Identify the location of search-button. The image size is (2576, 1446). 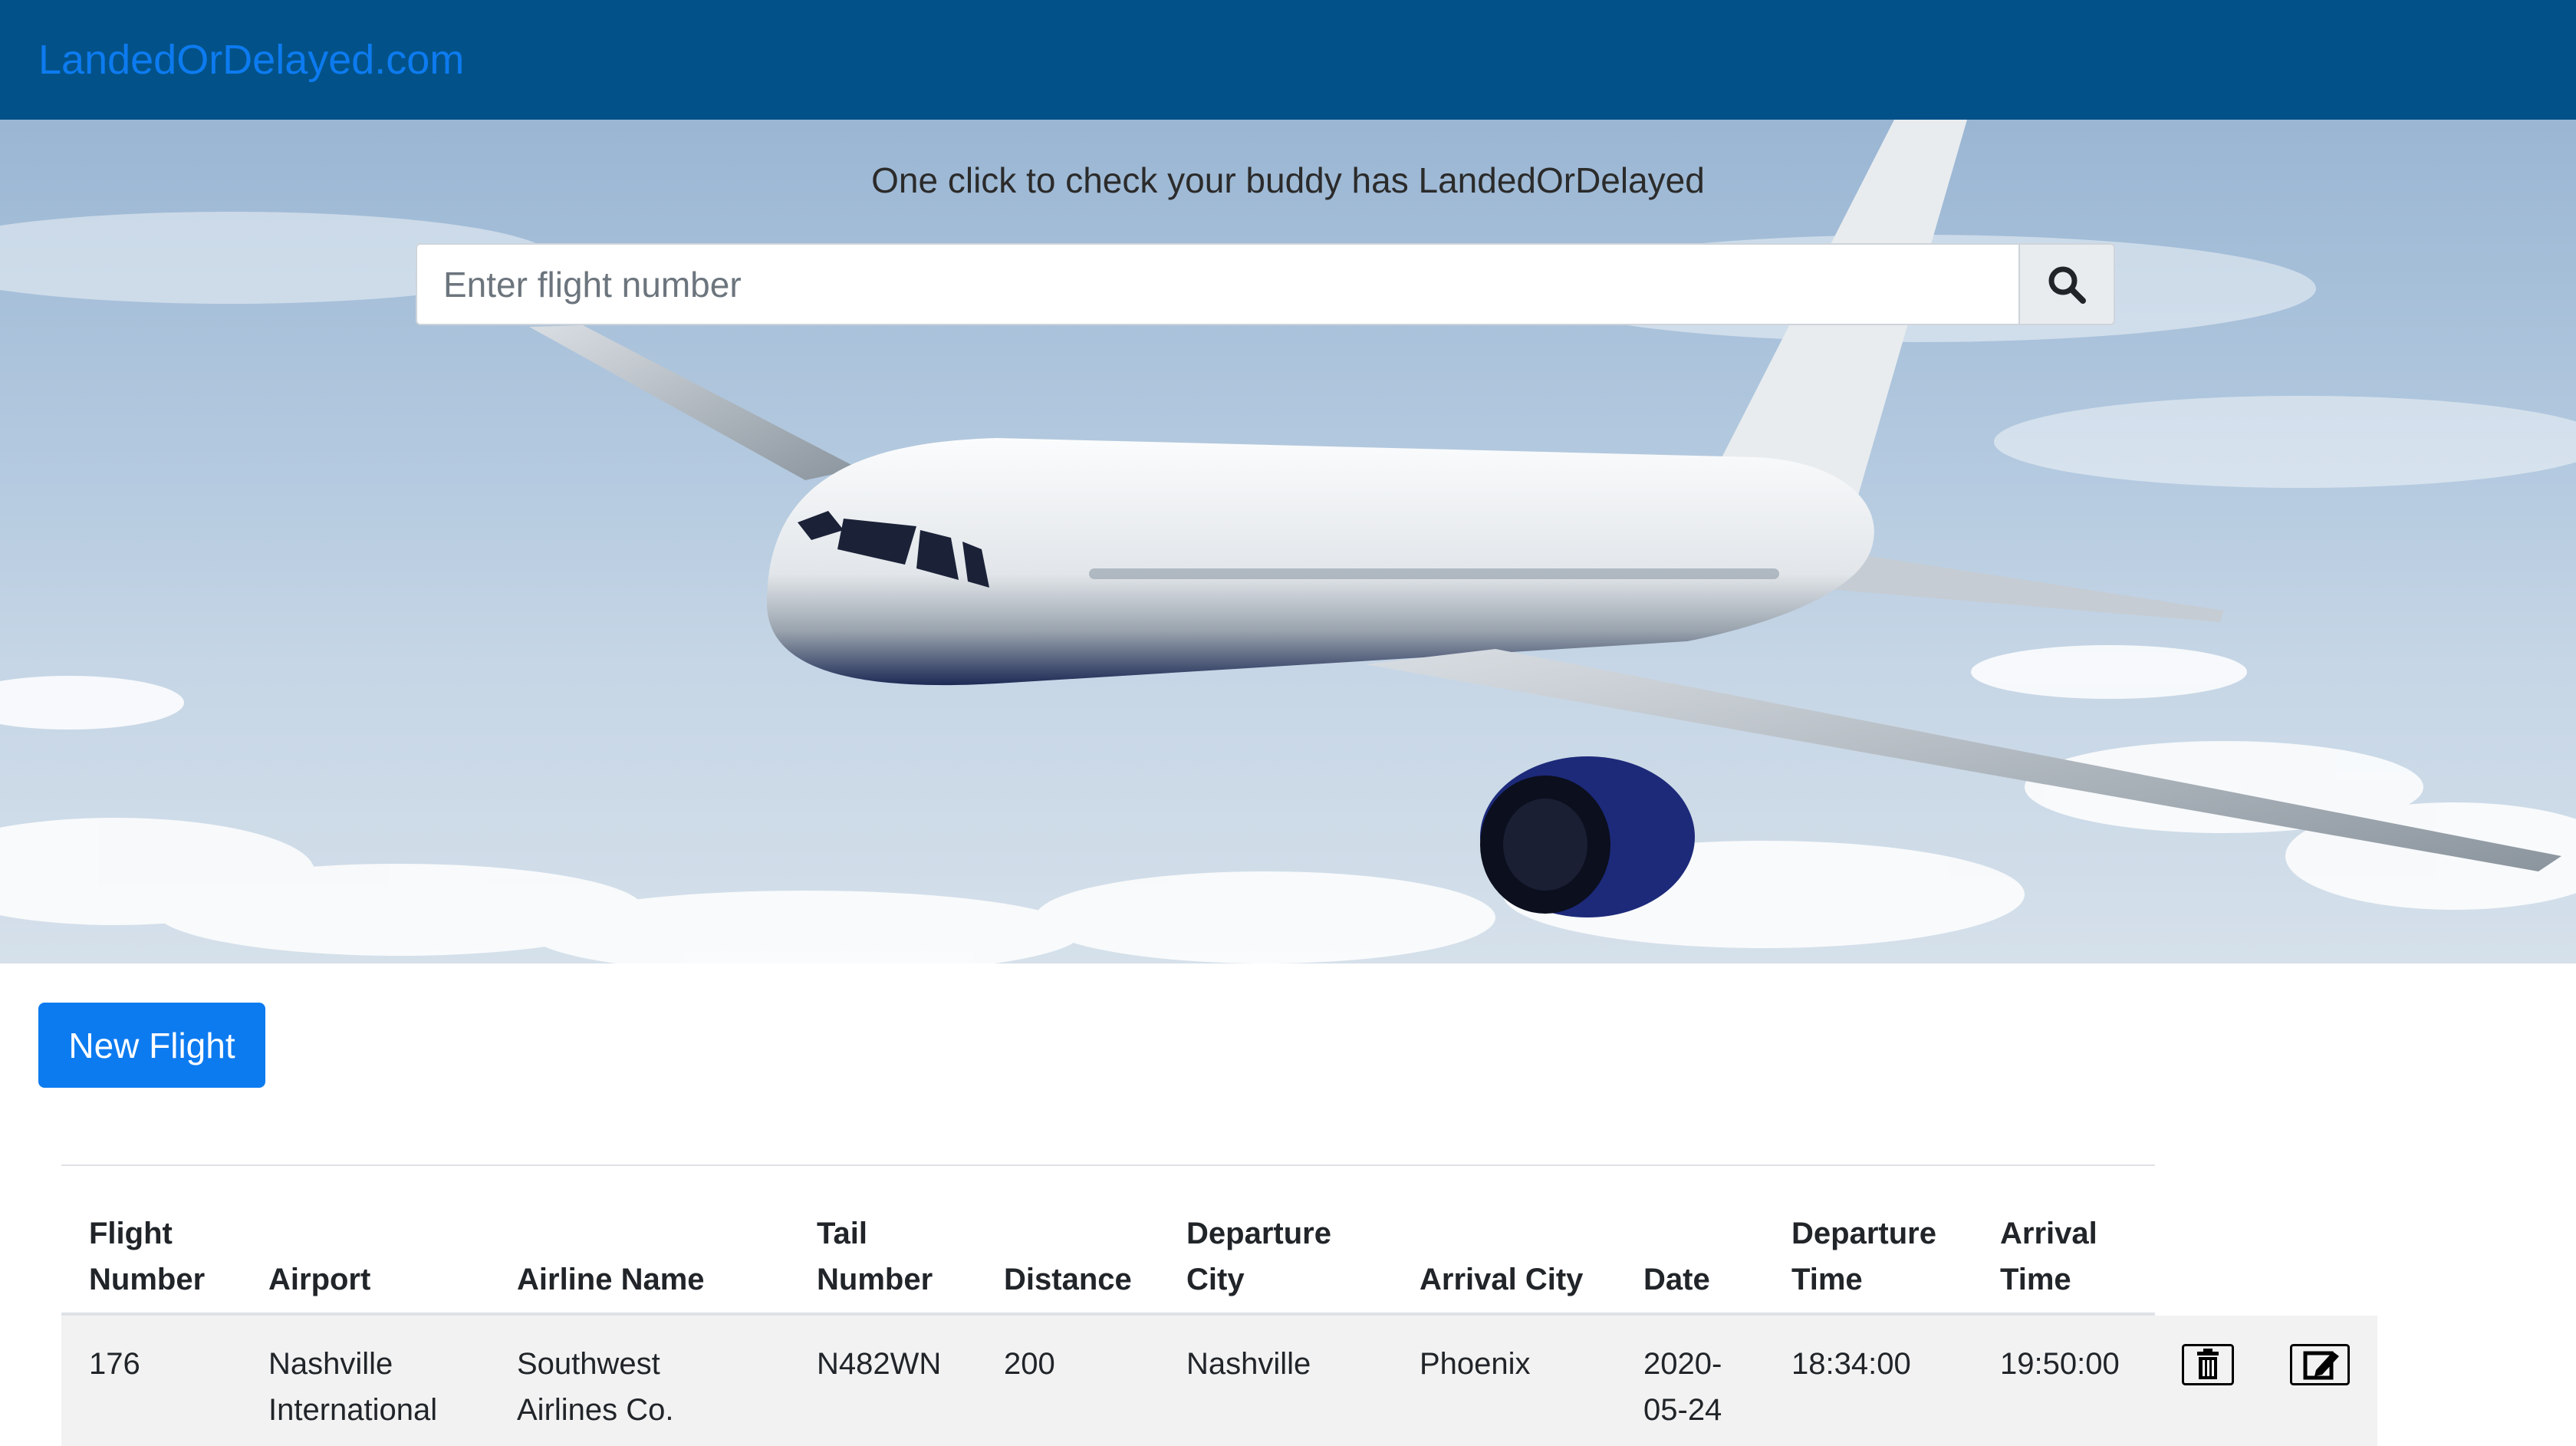
(2066, 284).